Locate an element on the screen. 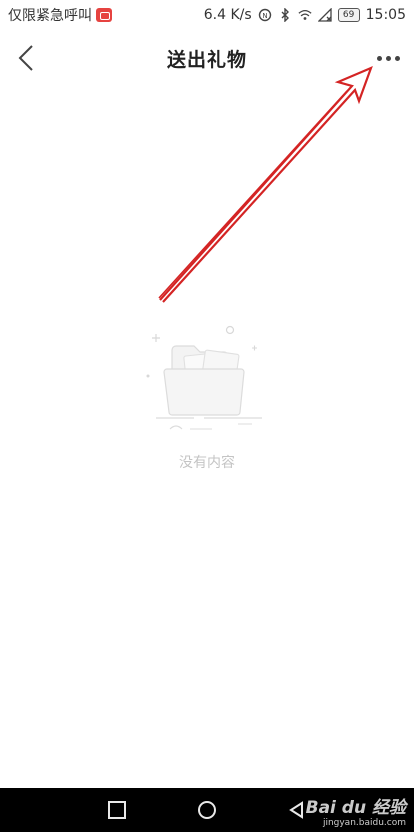  page-title: 送出礼物 is located at coordinates (206, 59).